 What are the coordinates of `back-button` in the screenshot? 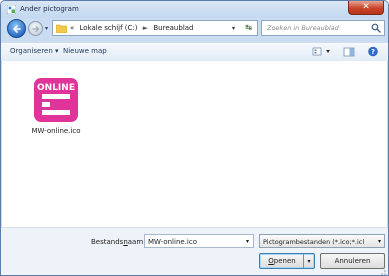 It's located at (16, 28).